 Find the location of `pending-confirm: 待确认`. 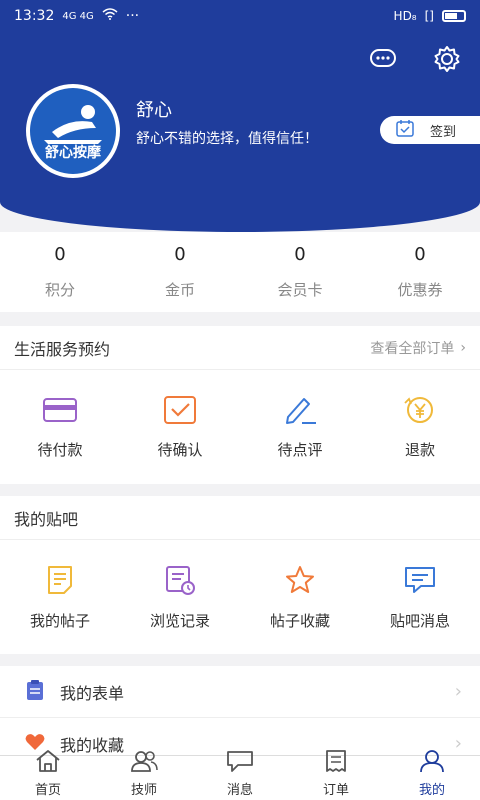

pending-confirm: 待确认 is located at coordinates (180, 427).